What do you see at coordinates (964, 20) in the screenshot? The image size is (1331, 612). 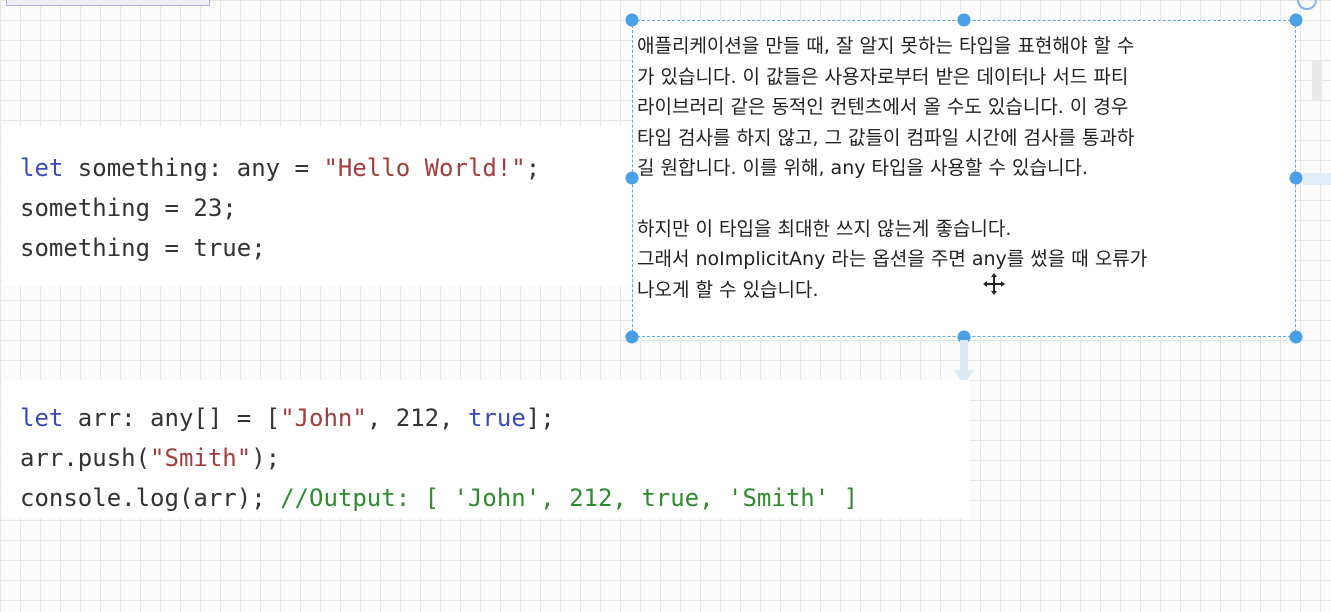 I see `resize-handle-top` at bounding box center [964, 20].